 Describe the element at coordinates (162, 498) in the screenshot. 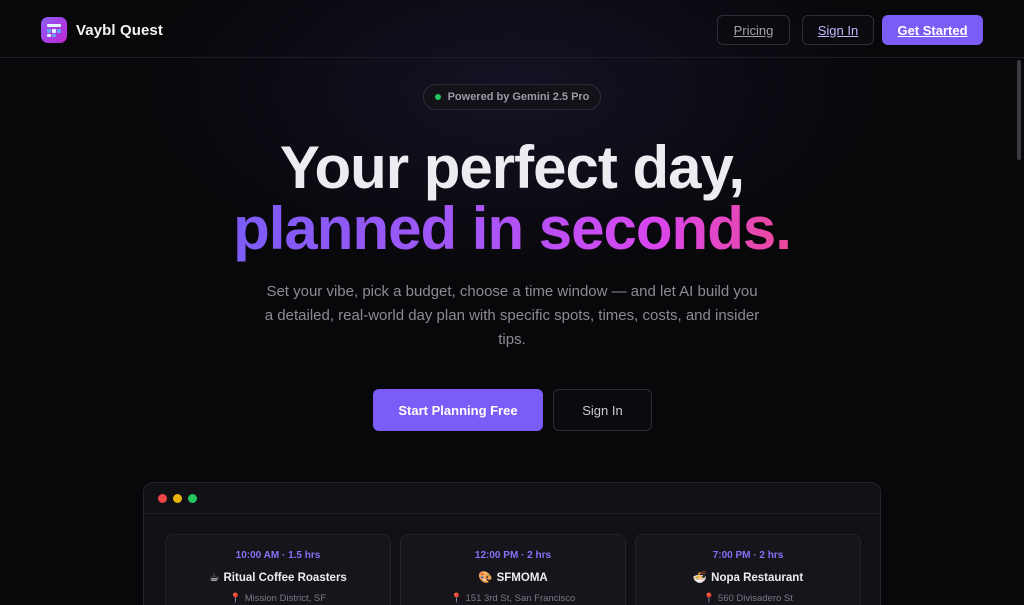

I see `window-close-dot-icon` at that location.